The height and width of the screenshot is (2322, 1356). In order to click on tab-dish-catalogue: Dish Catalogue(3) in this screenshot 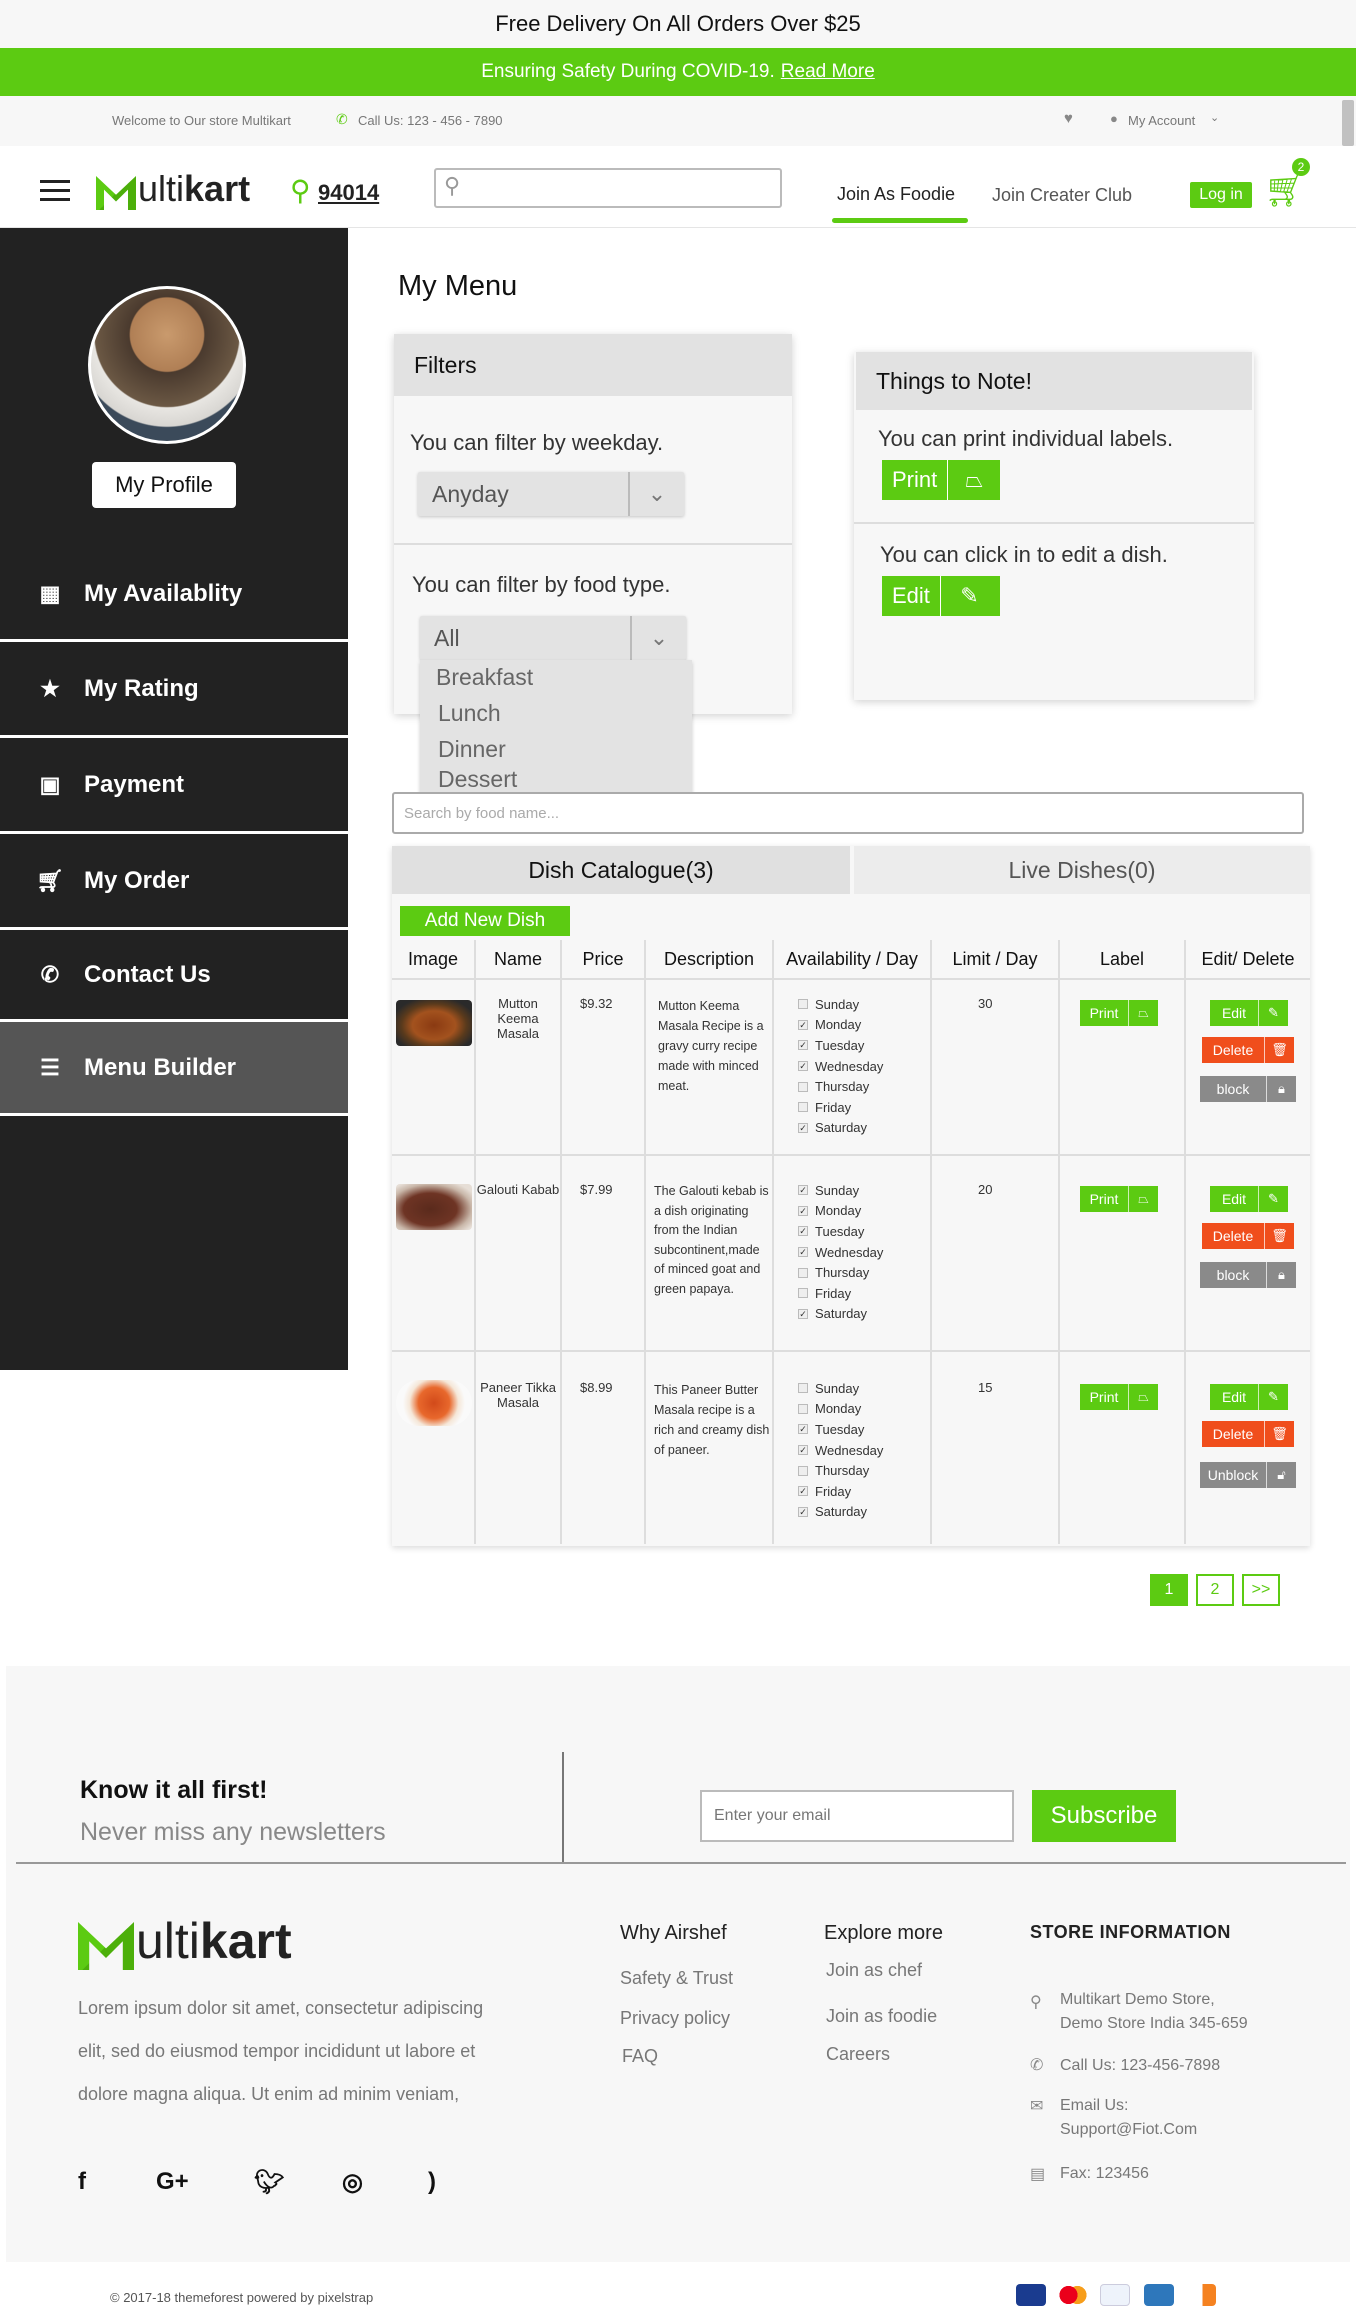, I will do `click(621, 870)`.